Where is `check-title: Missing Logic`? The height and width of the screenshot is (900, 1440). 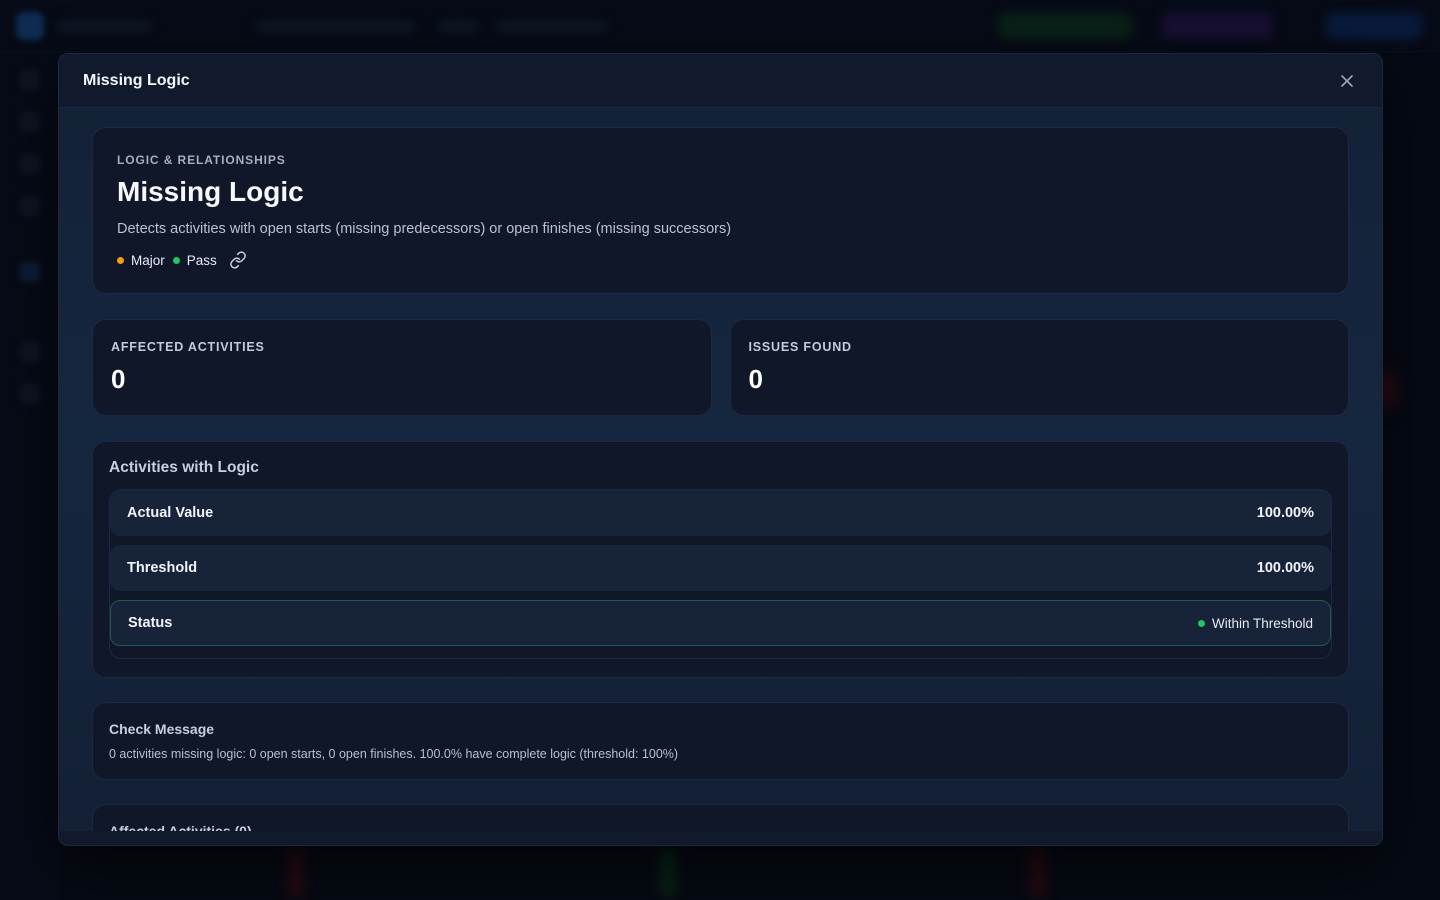
check-title: Missing Logic is located at coordinates (210, 191).